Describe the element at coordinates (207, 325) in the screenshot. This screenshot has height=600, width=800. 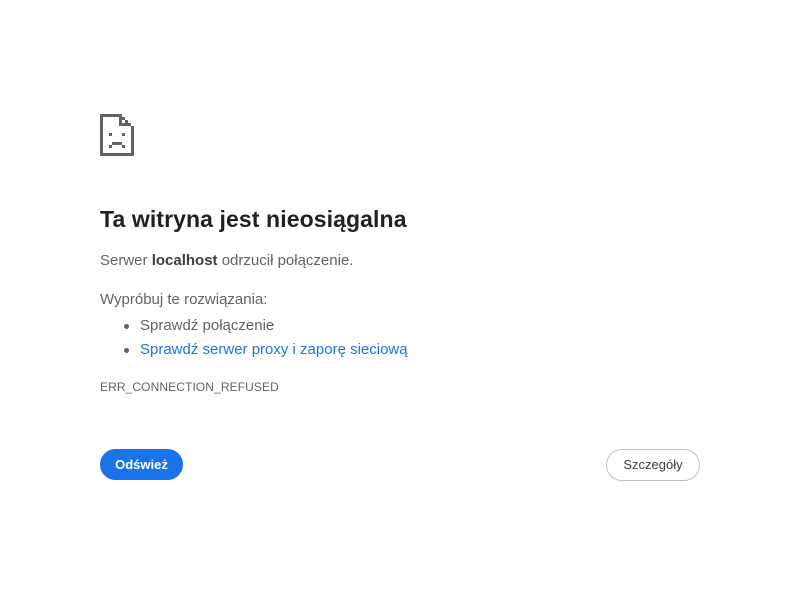
I see `suggestion-check-connection: Sprawdź połączenie` at that location.